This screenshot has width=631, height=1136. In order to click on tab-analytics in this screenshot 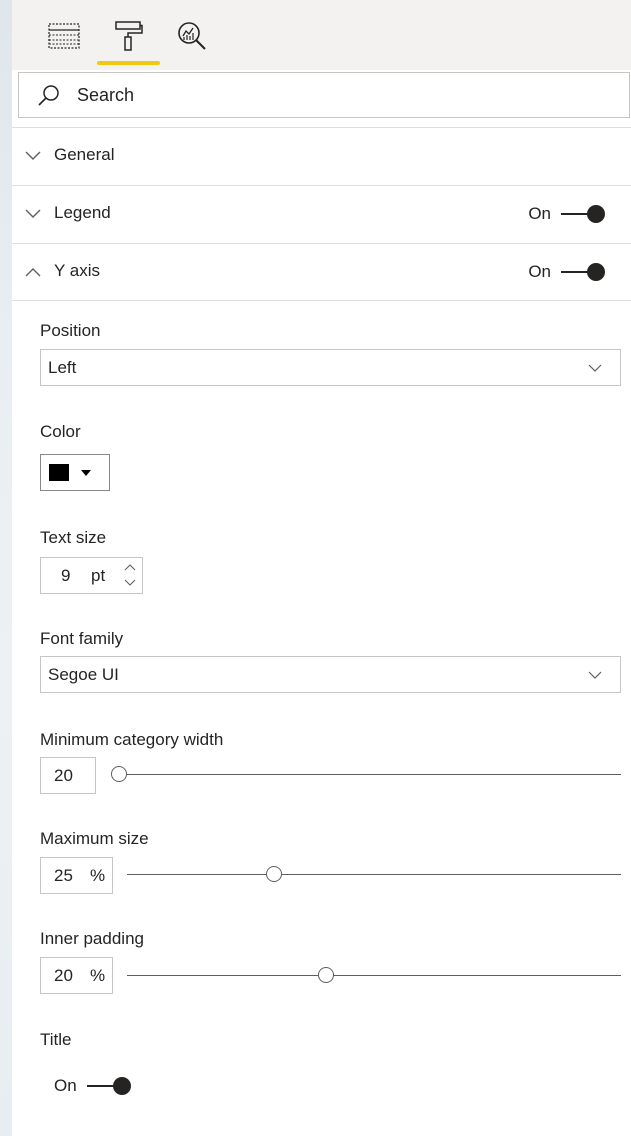, I will do `click(192, 36)`.